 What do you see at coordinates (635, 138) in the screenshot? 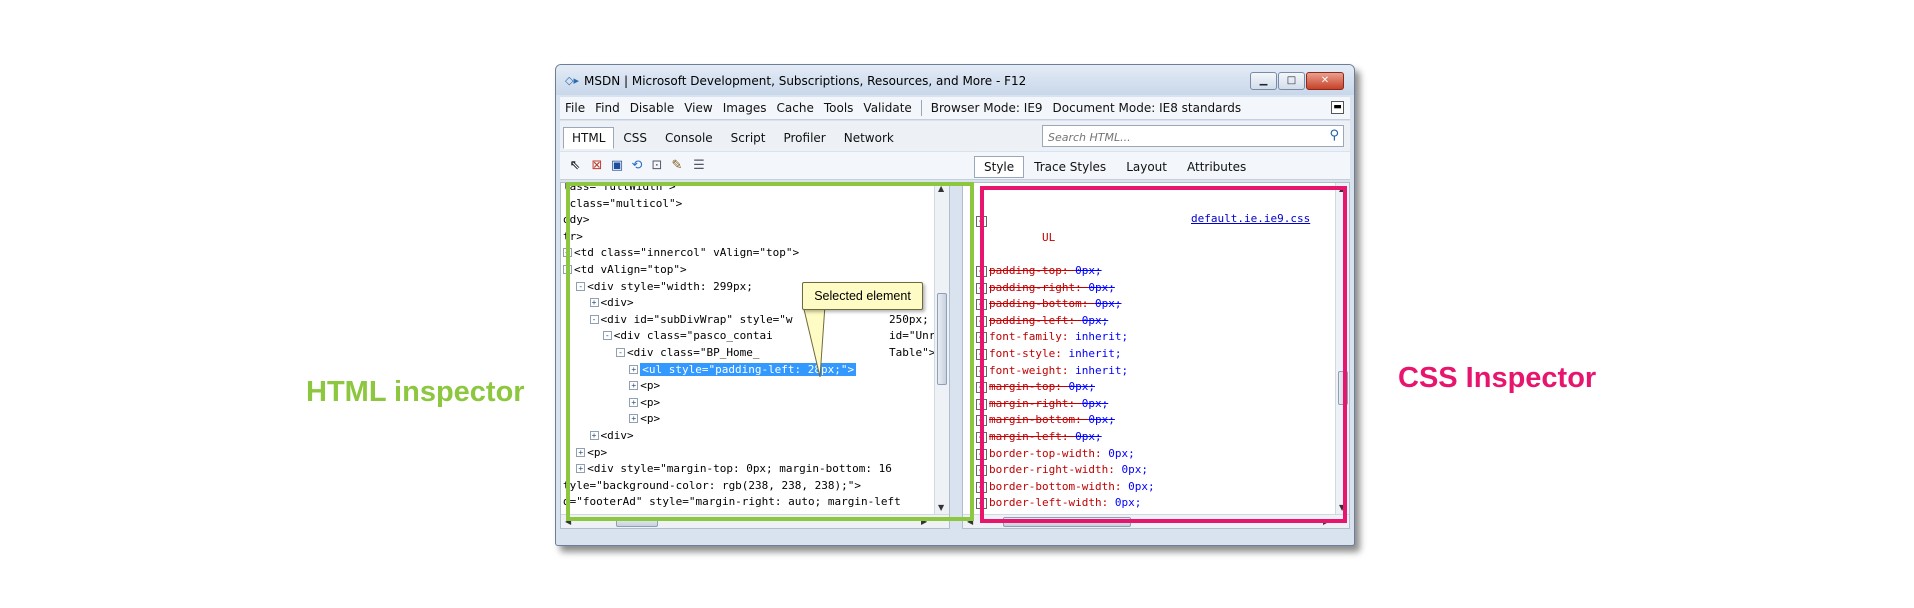
I see `tab-css: CSS` at bounding box center [635, 138].